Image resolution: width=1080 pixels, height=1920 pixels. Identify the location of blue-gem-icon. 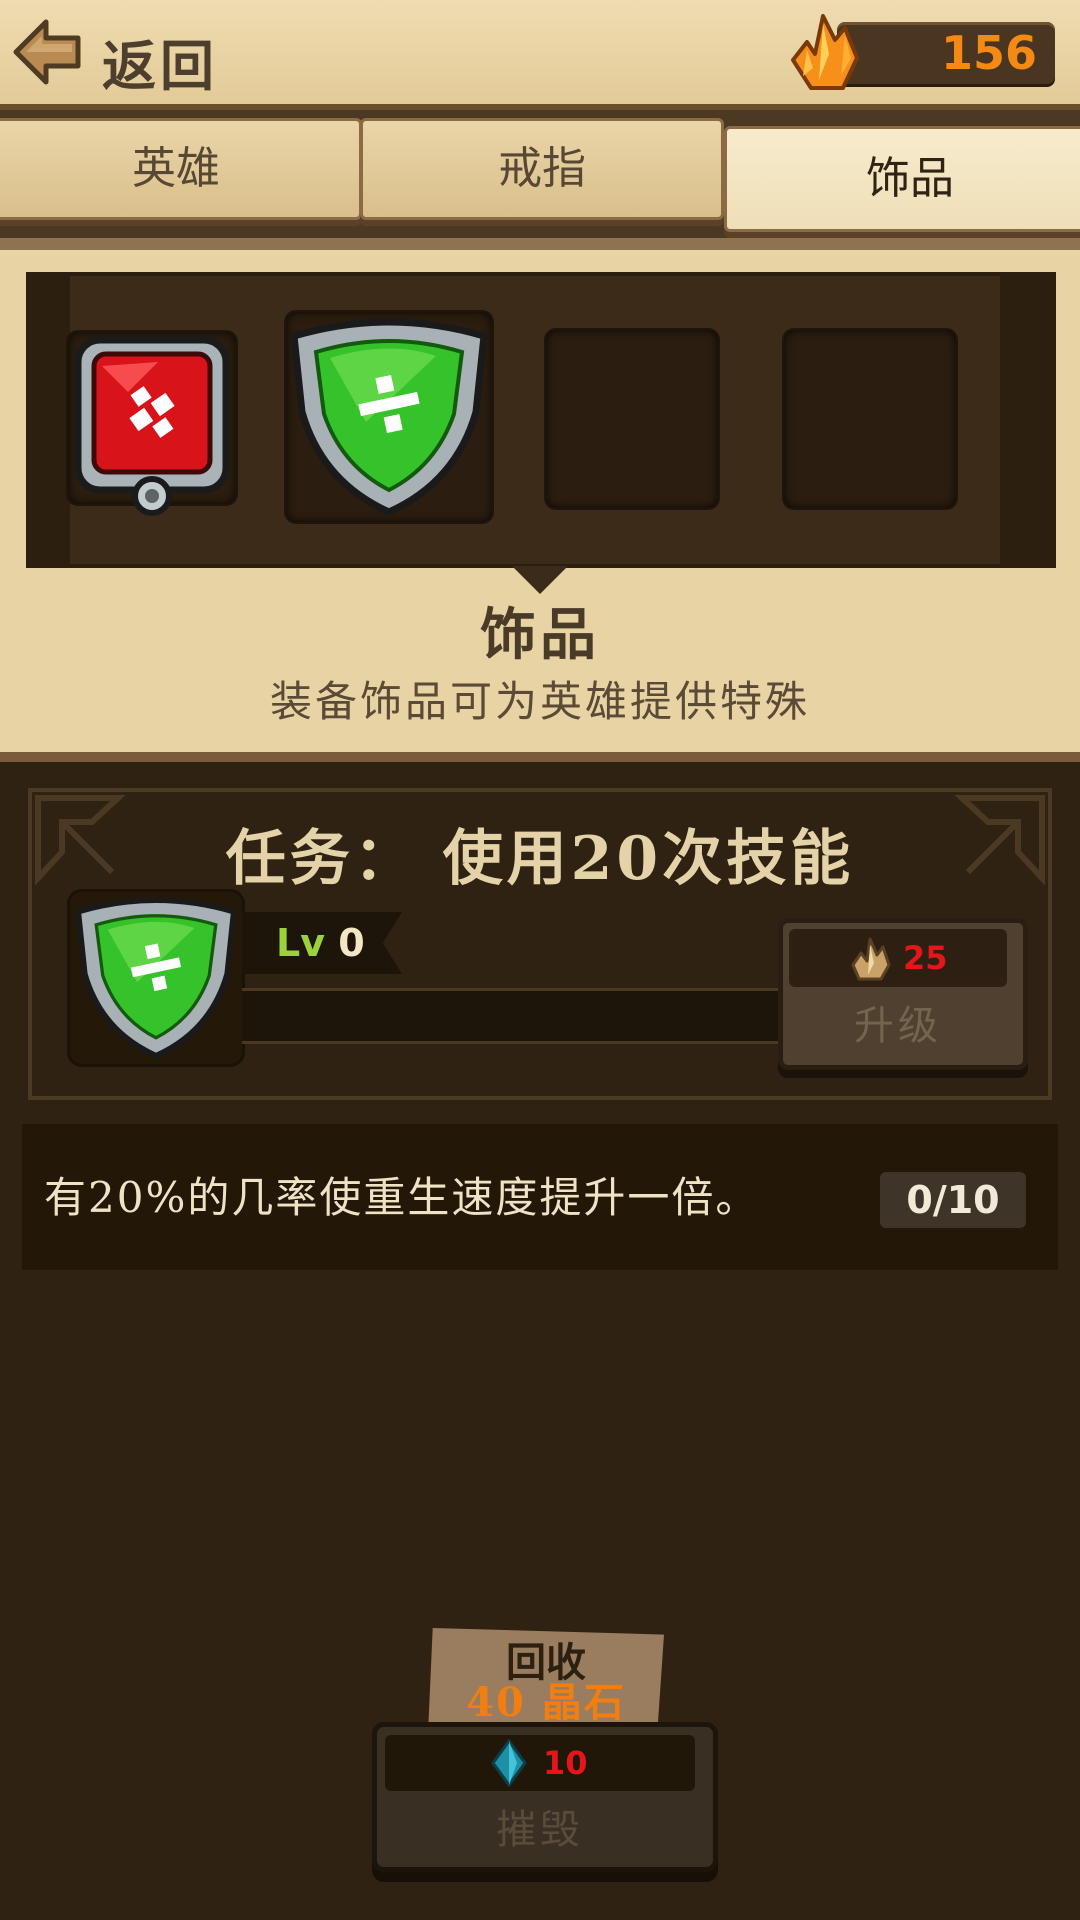
(509, 1763).